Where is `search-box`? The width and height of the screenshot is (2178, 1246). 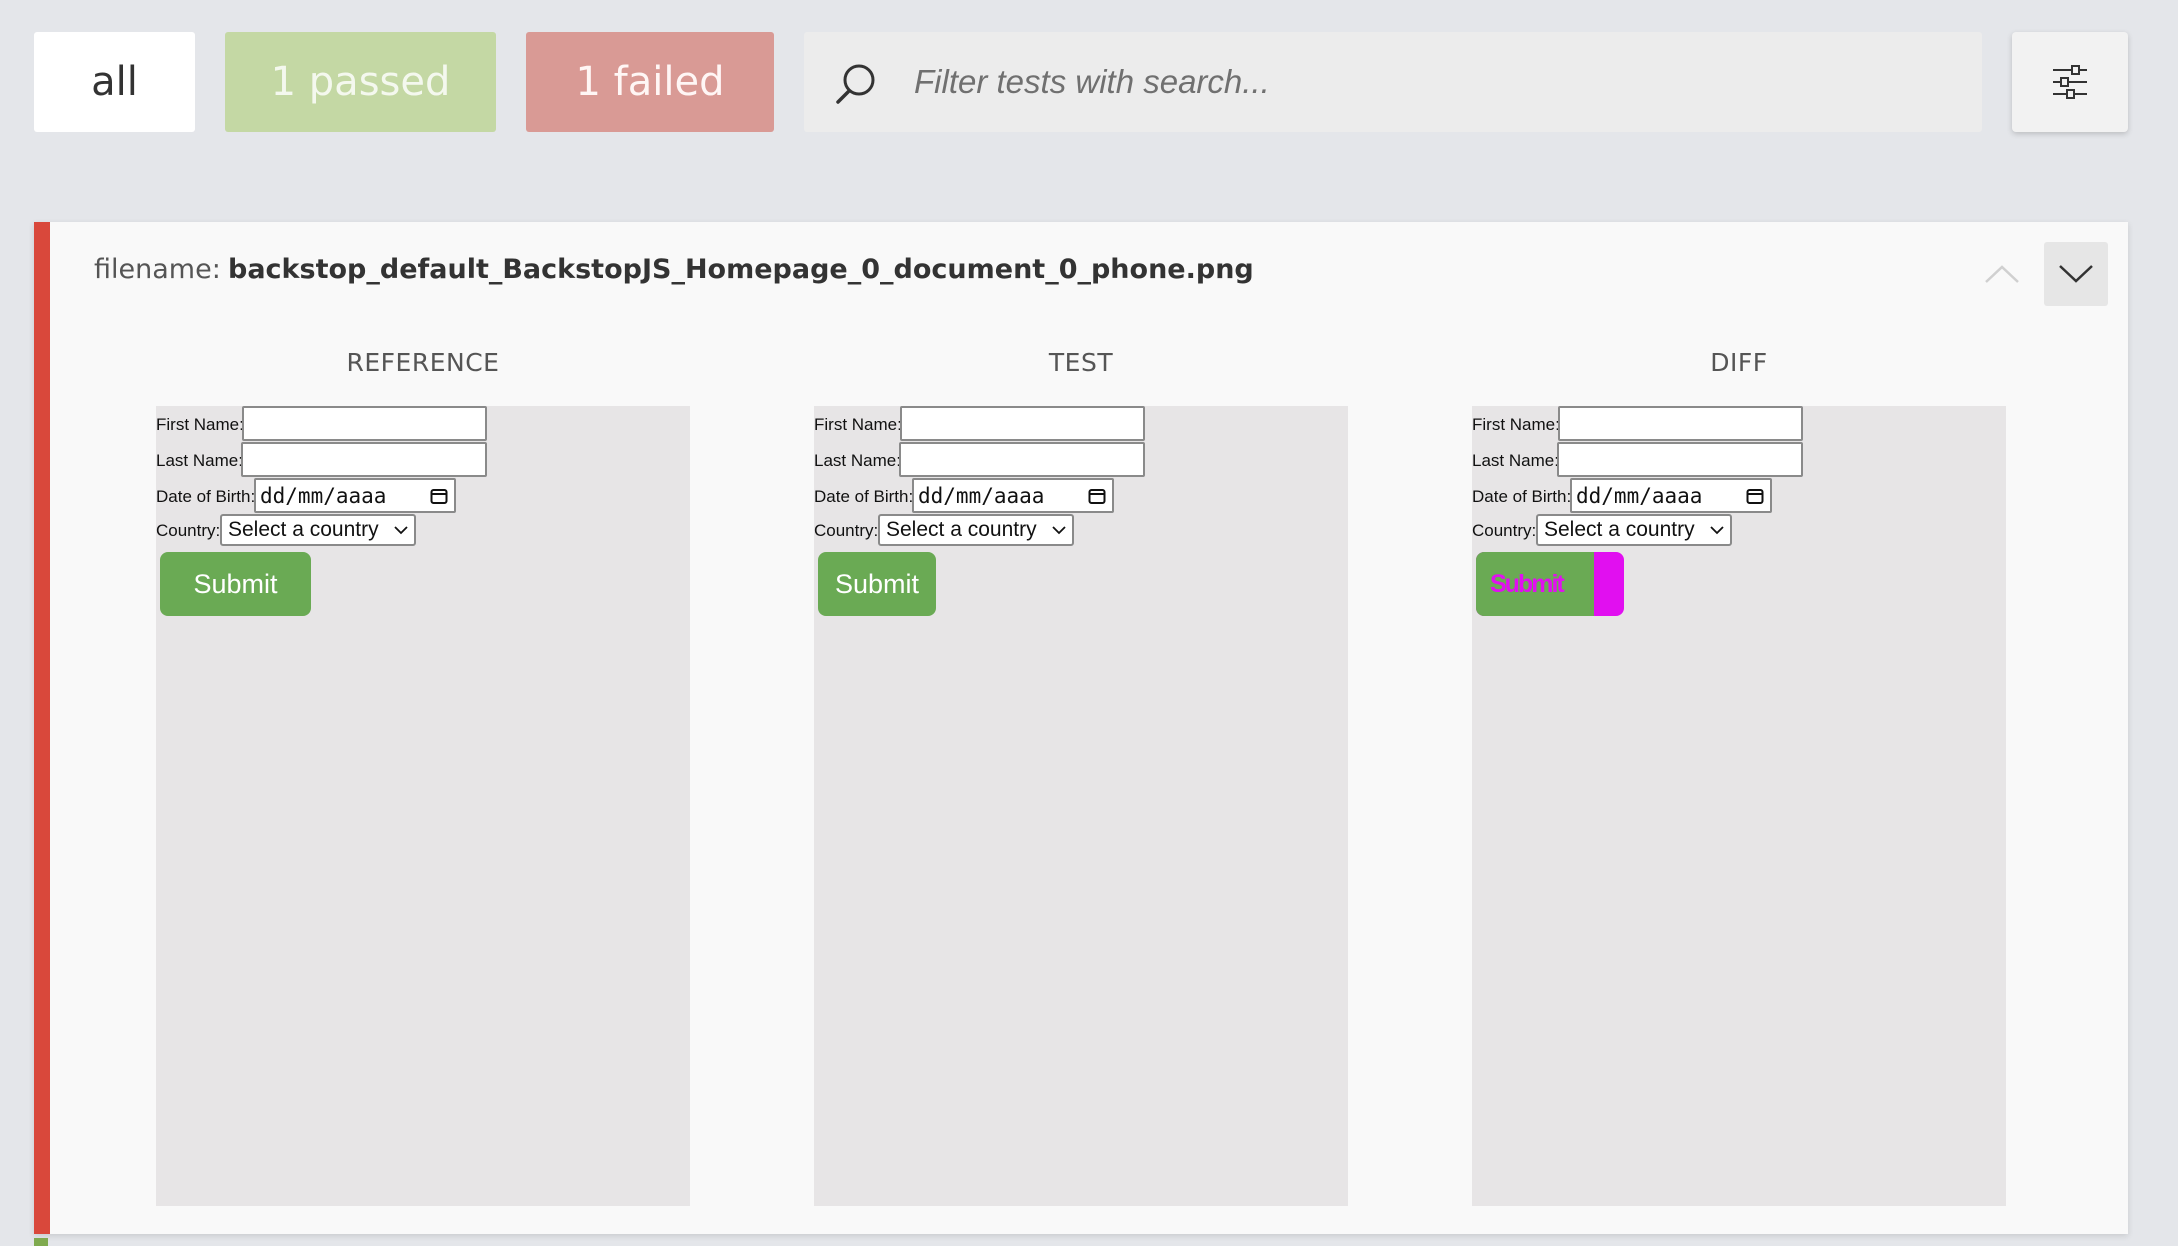 search-box is located at coordinates (1393, 82).